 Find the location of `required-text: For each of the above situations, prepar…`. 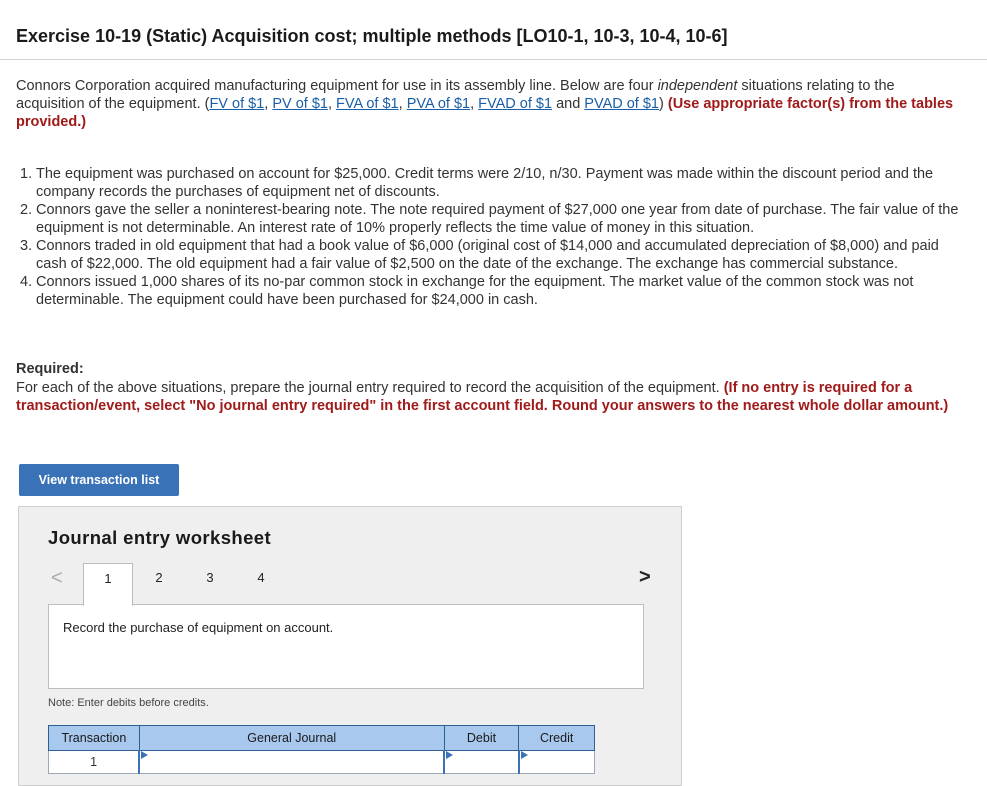

required-text: For each of the above situations, prepar… is located at coordinates (370, 388).